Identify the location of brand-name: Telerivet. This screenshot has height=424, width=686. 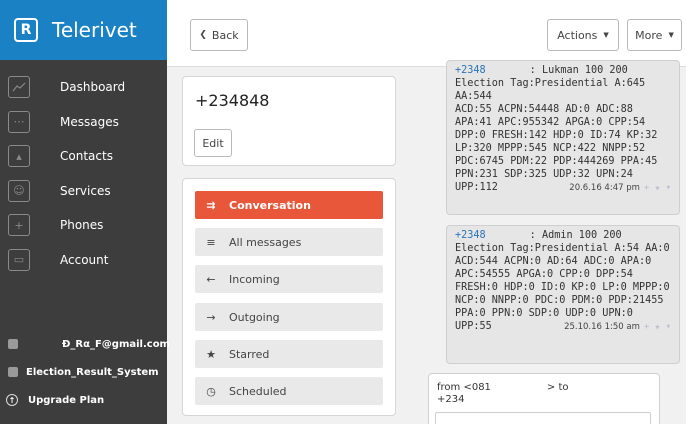
(94, 30).